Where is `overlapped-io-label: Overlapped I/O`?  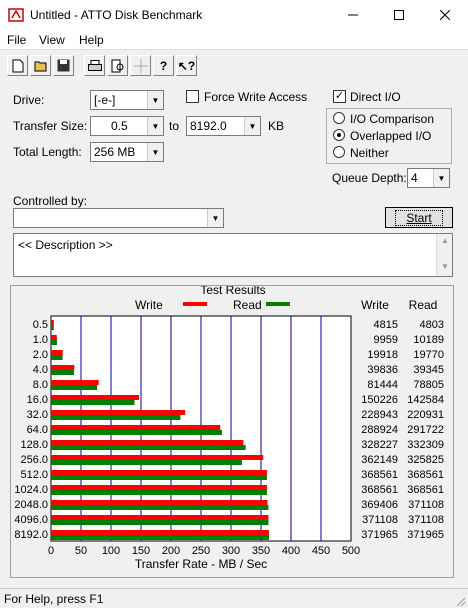
overlapped-io-label: Overlapped I/O is located at coordinates (391, 136).